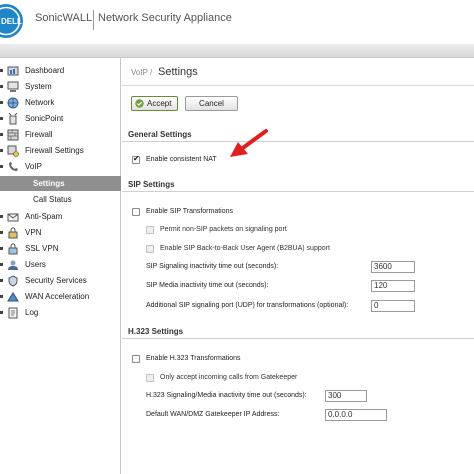 The height and width of the screenshot is (474, 474). Describe the element at coordinates (154, 103) in the screenshot. I see `accept-button: Accept` at that location.